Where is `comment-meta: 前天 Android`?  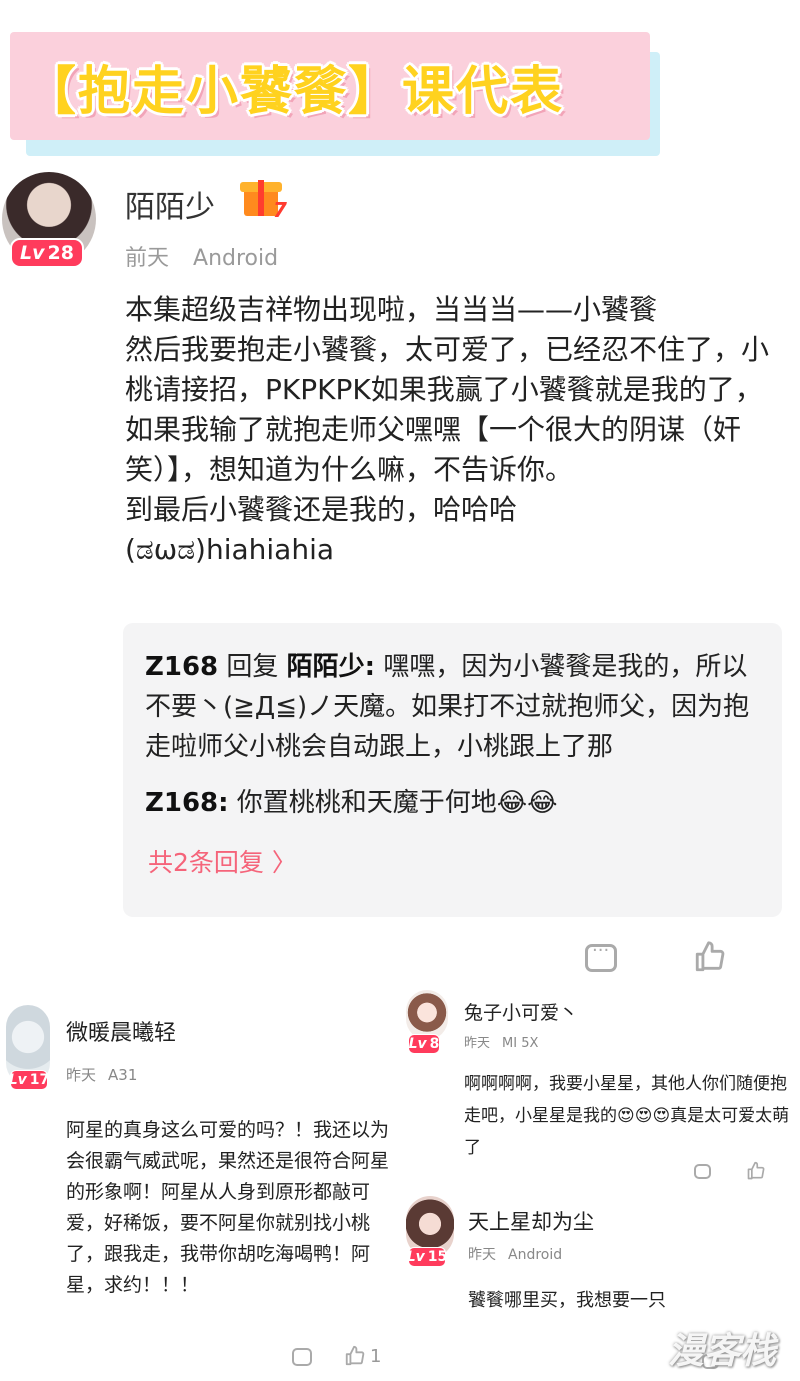 comment-meta: 前天 Android is located at coordinates (201, 256).